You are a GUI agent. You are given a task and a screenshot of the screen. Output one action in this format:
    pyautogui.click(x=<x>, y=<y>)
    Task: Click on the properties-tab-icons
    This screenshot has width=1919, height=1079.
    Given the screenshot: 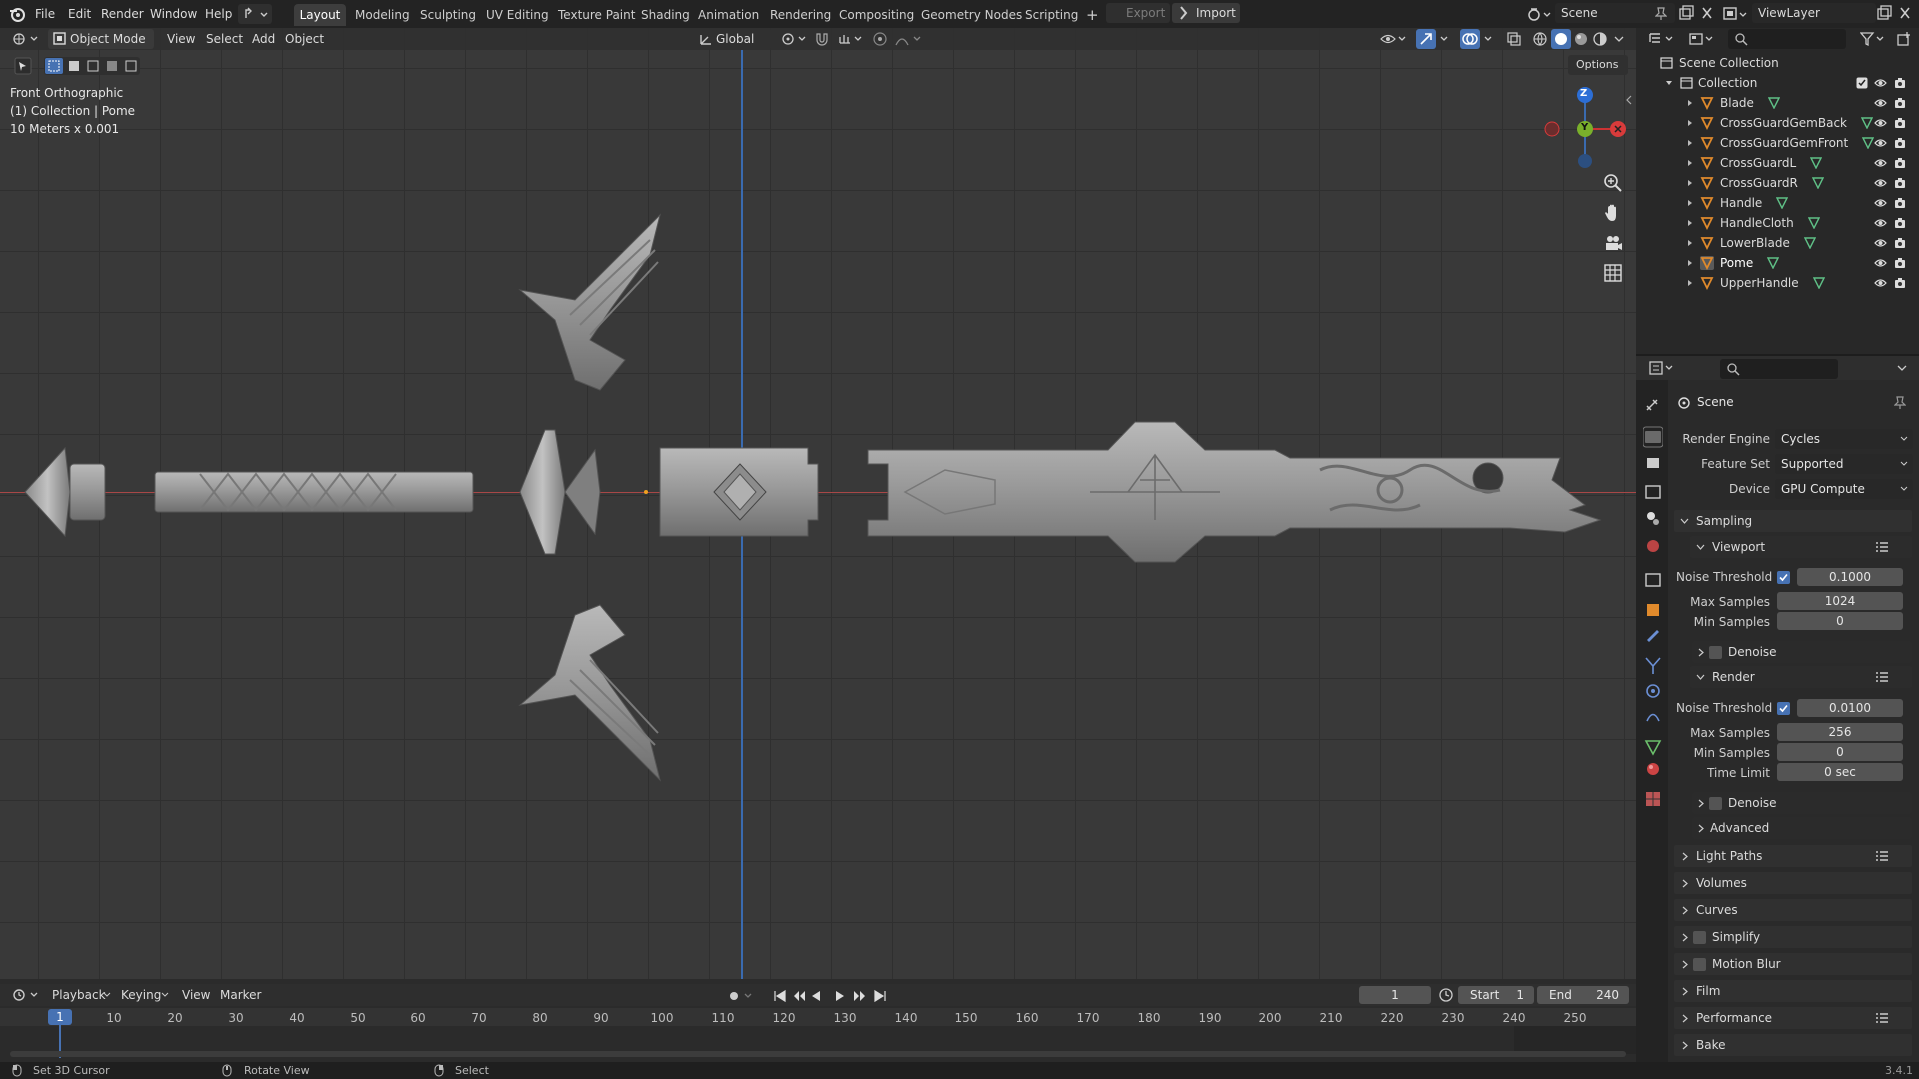 What is the action you would take?
    pyautogui.click(x=1653, y=616)
    